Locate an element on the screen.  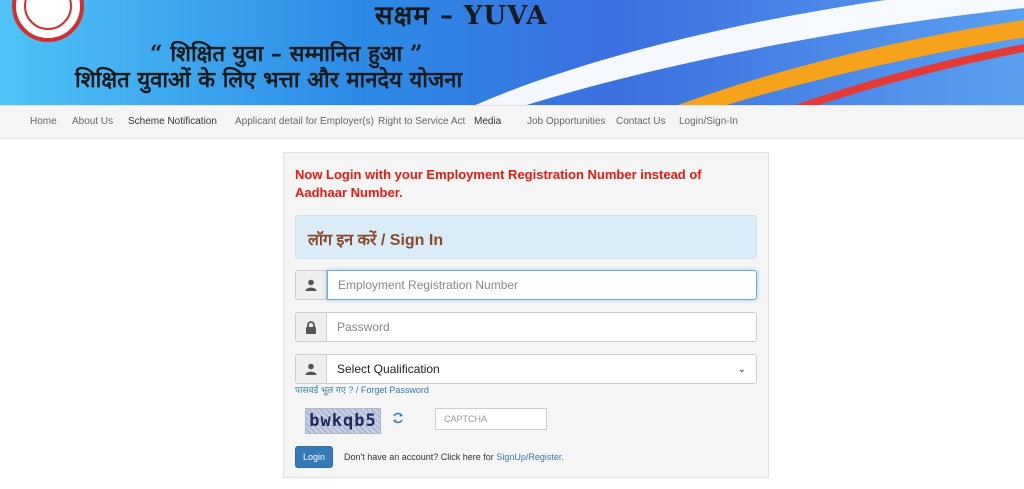
nav-item-applicant-detail: Applicant detail for Employer(s) is located at coordinates (304, 121).